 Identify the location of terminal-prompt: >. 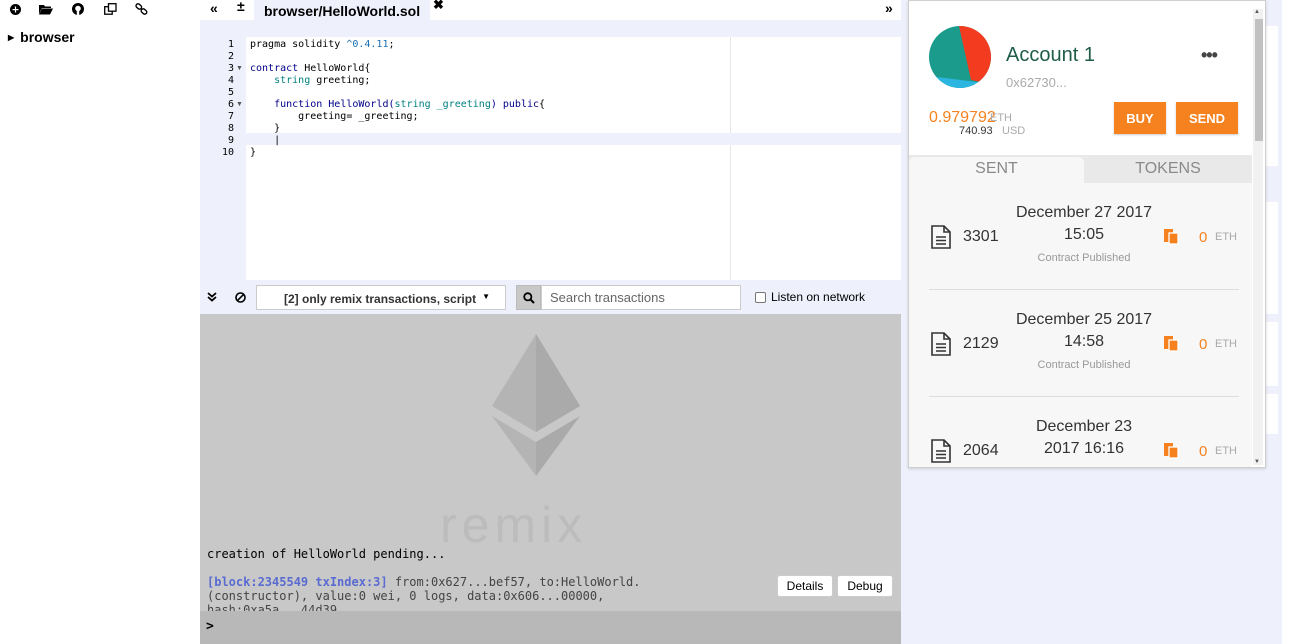
(550, 627).